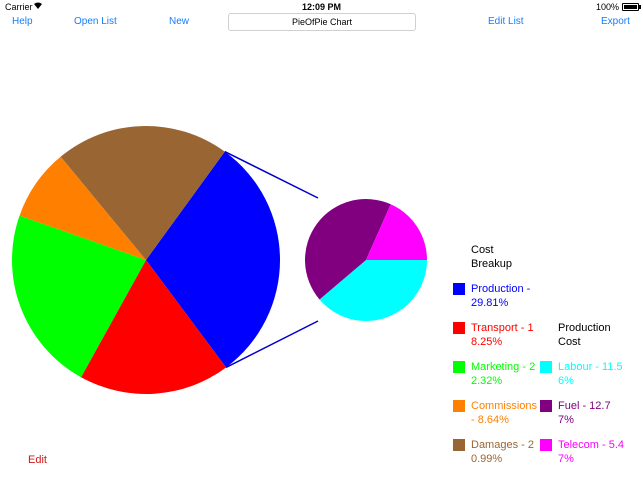  Describe the element at coordinates (502, 452) in the screenshot. I see `main-legend-item-label: Damages - 20.99%` at that location.